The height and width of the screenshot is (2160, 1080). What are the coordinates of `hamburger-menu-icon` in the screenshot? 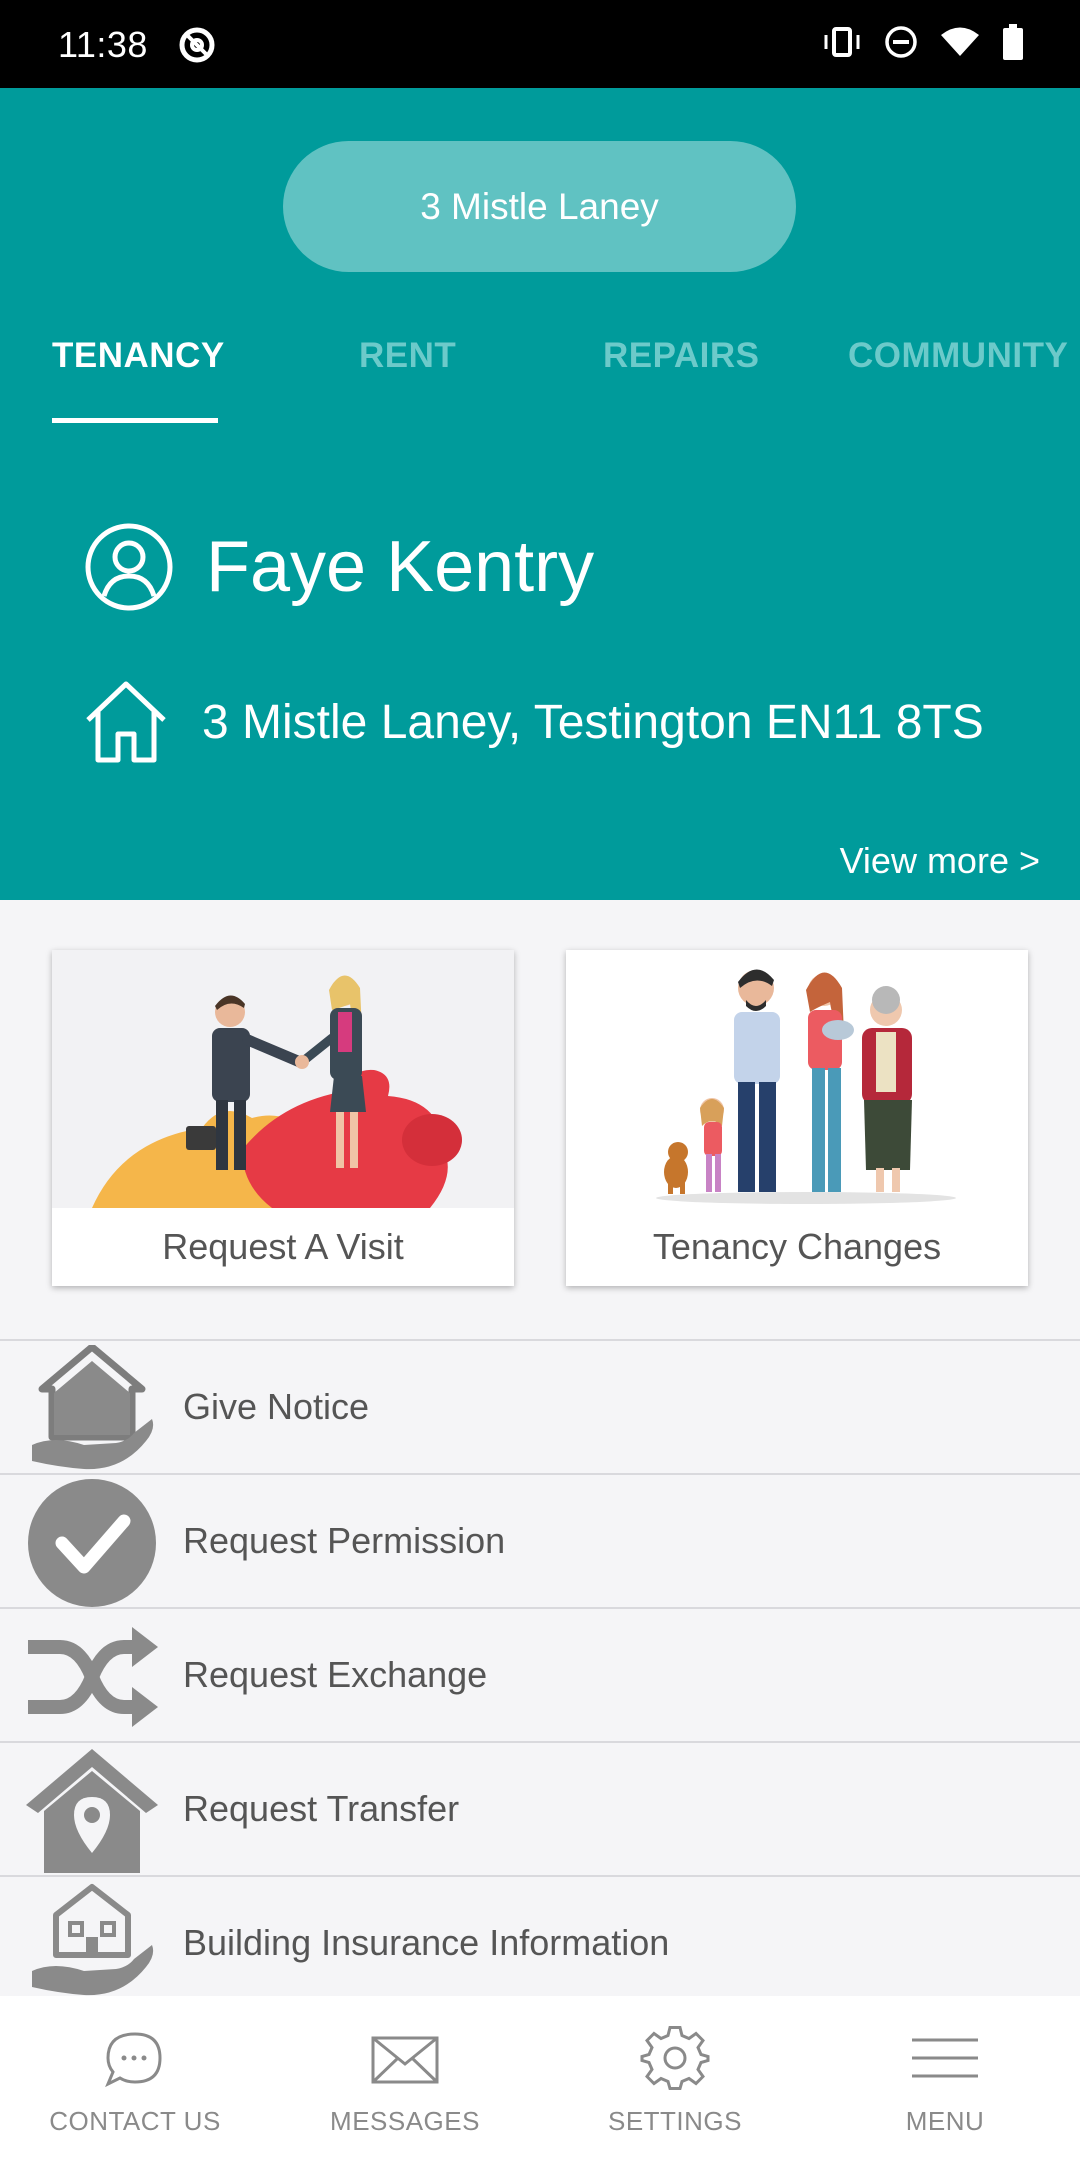 It's located at (945, 2058).